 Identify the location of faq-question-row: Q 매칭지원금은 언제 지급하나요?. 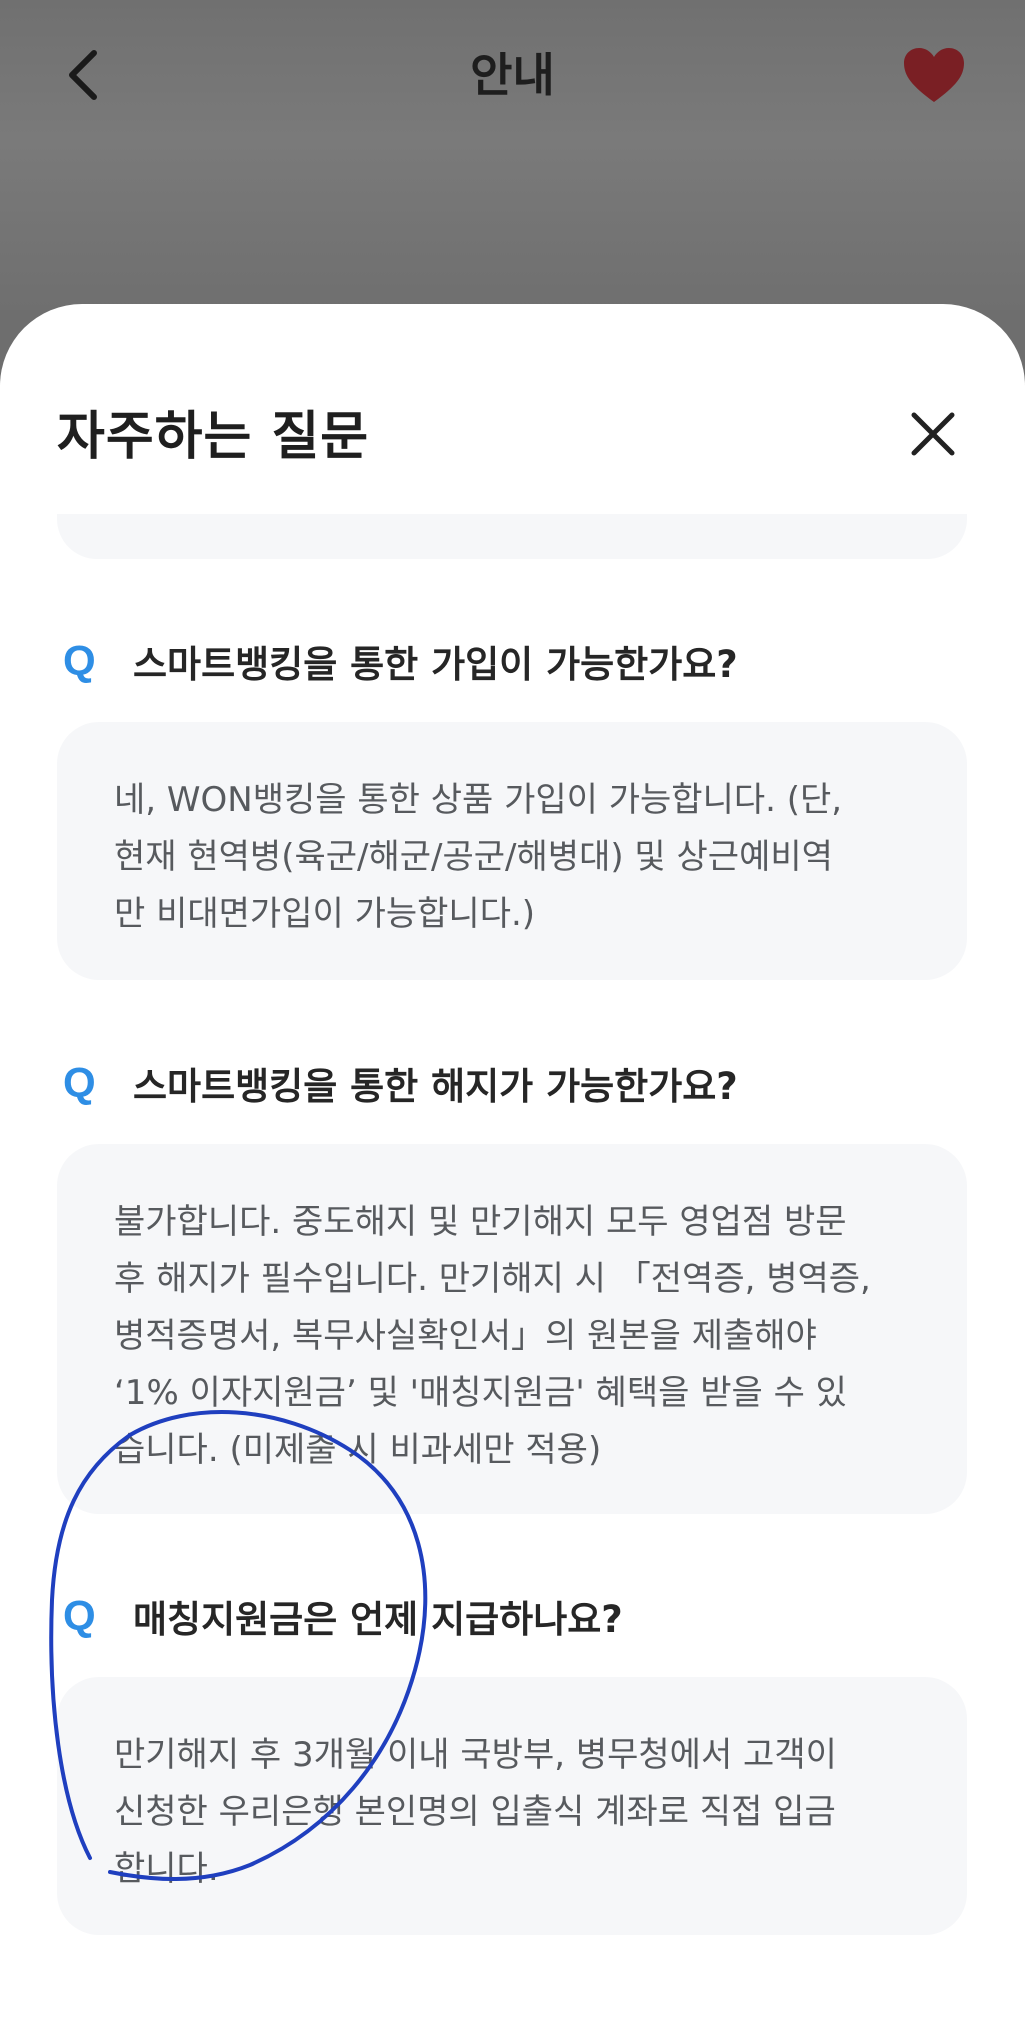
(343, 1616).